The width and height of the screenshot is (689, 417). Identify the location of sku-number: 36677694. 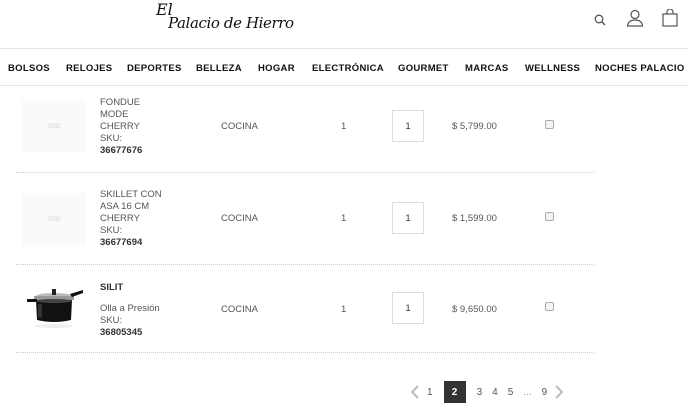
(121, 242).